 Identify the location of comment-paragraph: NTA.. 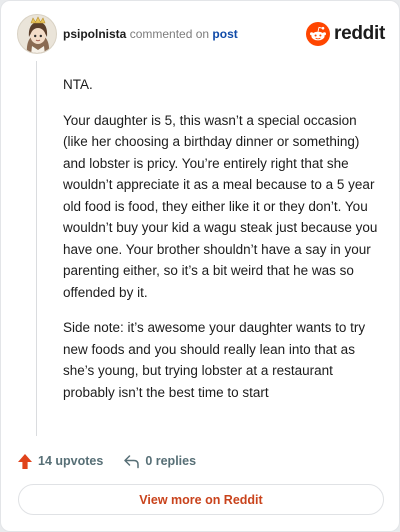
(78, 84).